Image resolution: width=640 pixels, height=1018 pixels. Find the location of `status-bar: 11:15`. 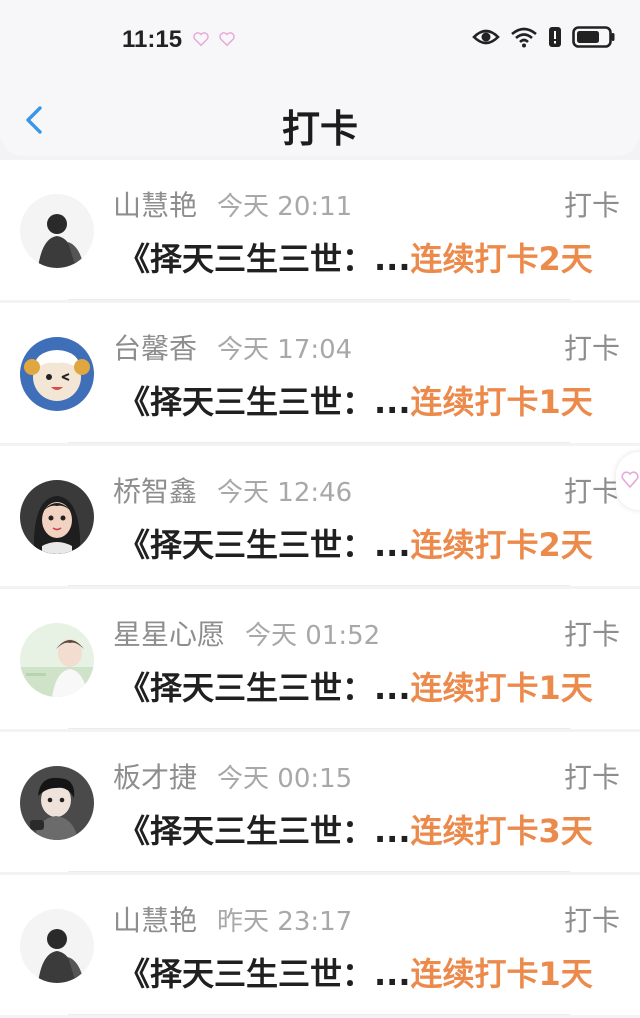

status-bar: 11:15 is located at coordinates (320, 40).